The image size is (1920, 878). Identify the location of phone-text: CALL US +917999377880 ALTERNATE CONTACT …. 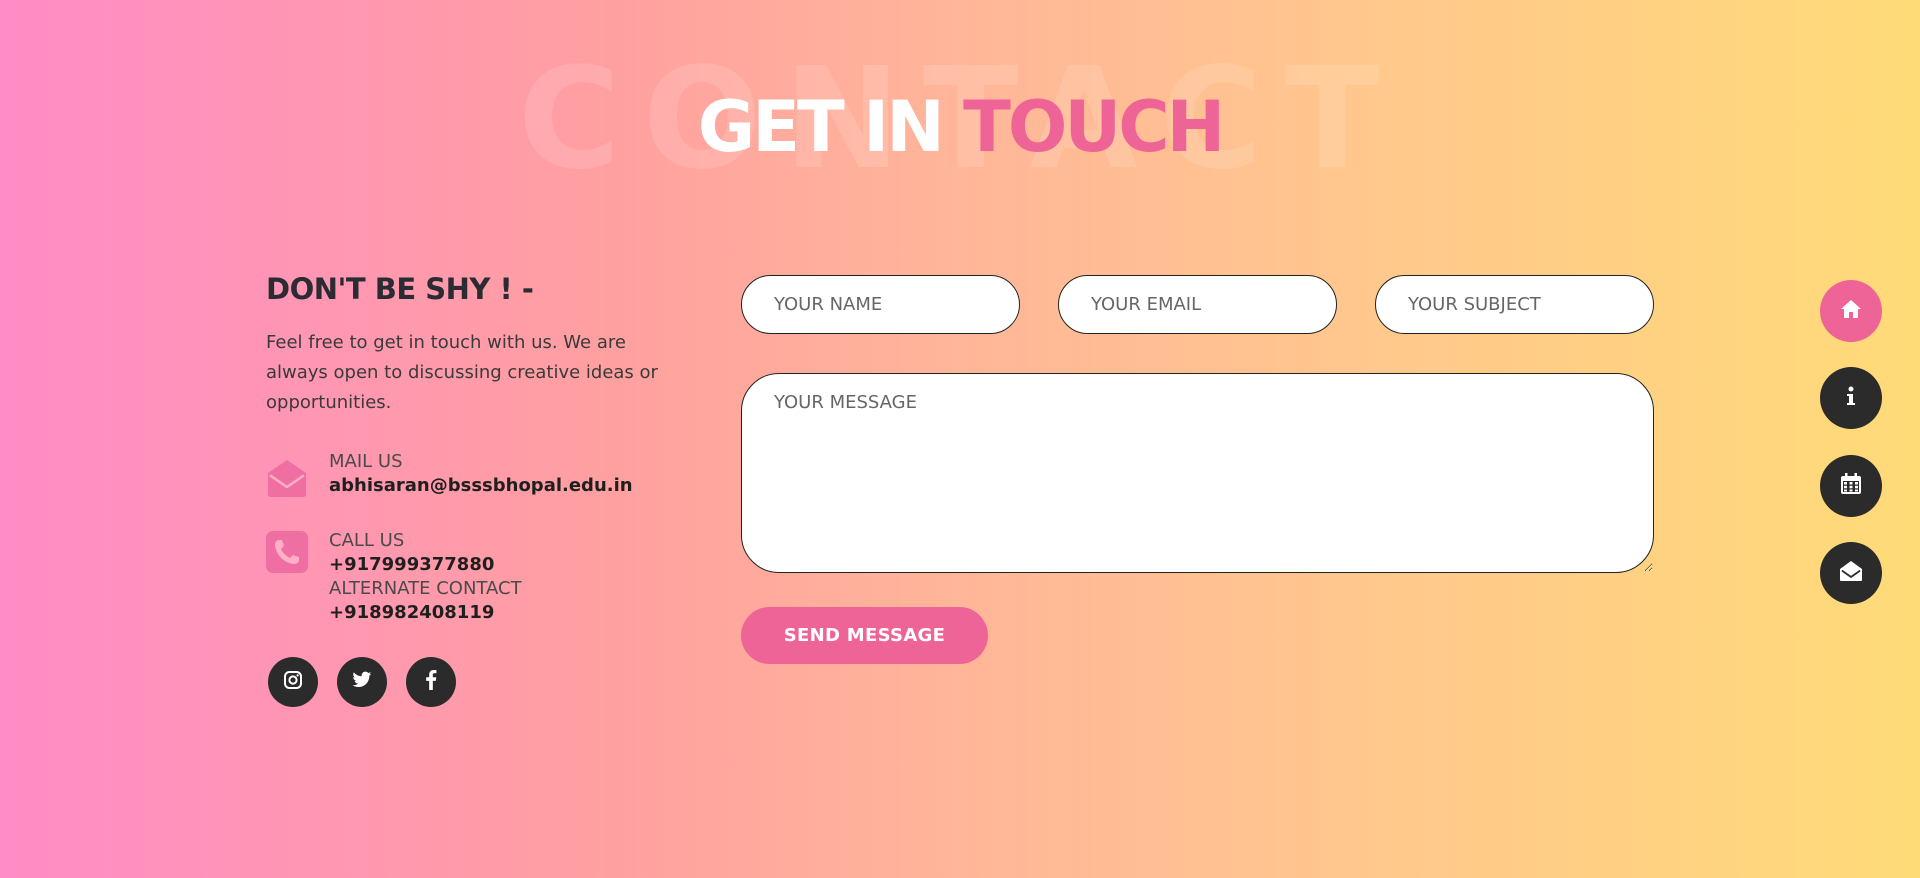
(425, 577).